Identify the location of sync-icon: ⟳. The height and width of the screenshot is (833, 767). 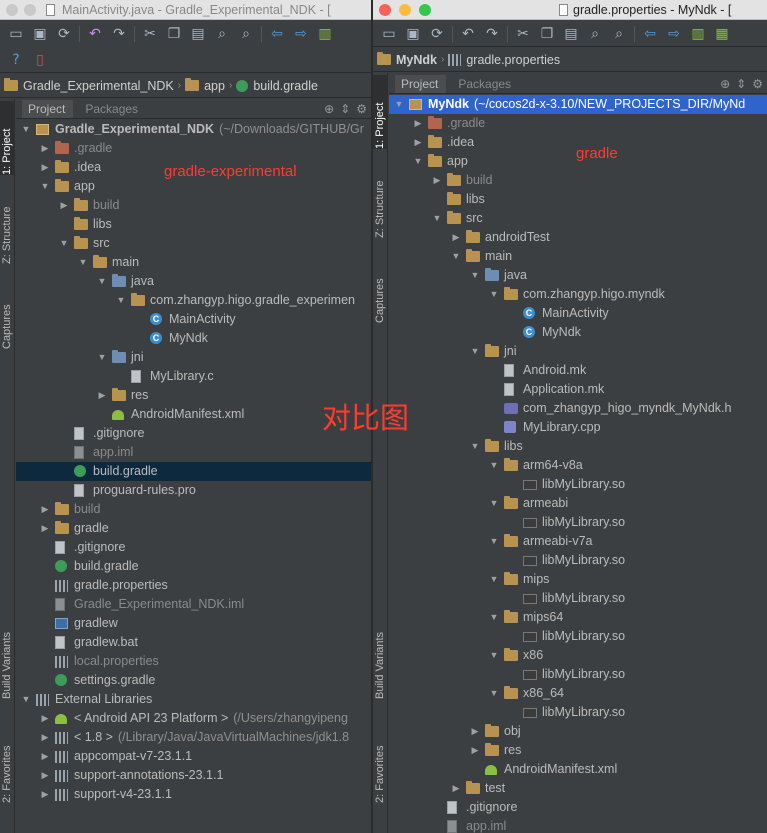
(64, 34).